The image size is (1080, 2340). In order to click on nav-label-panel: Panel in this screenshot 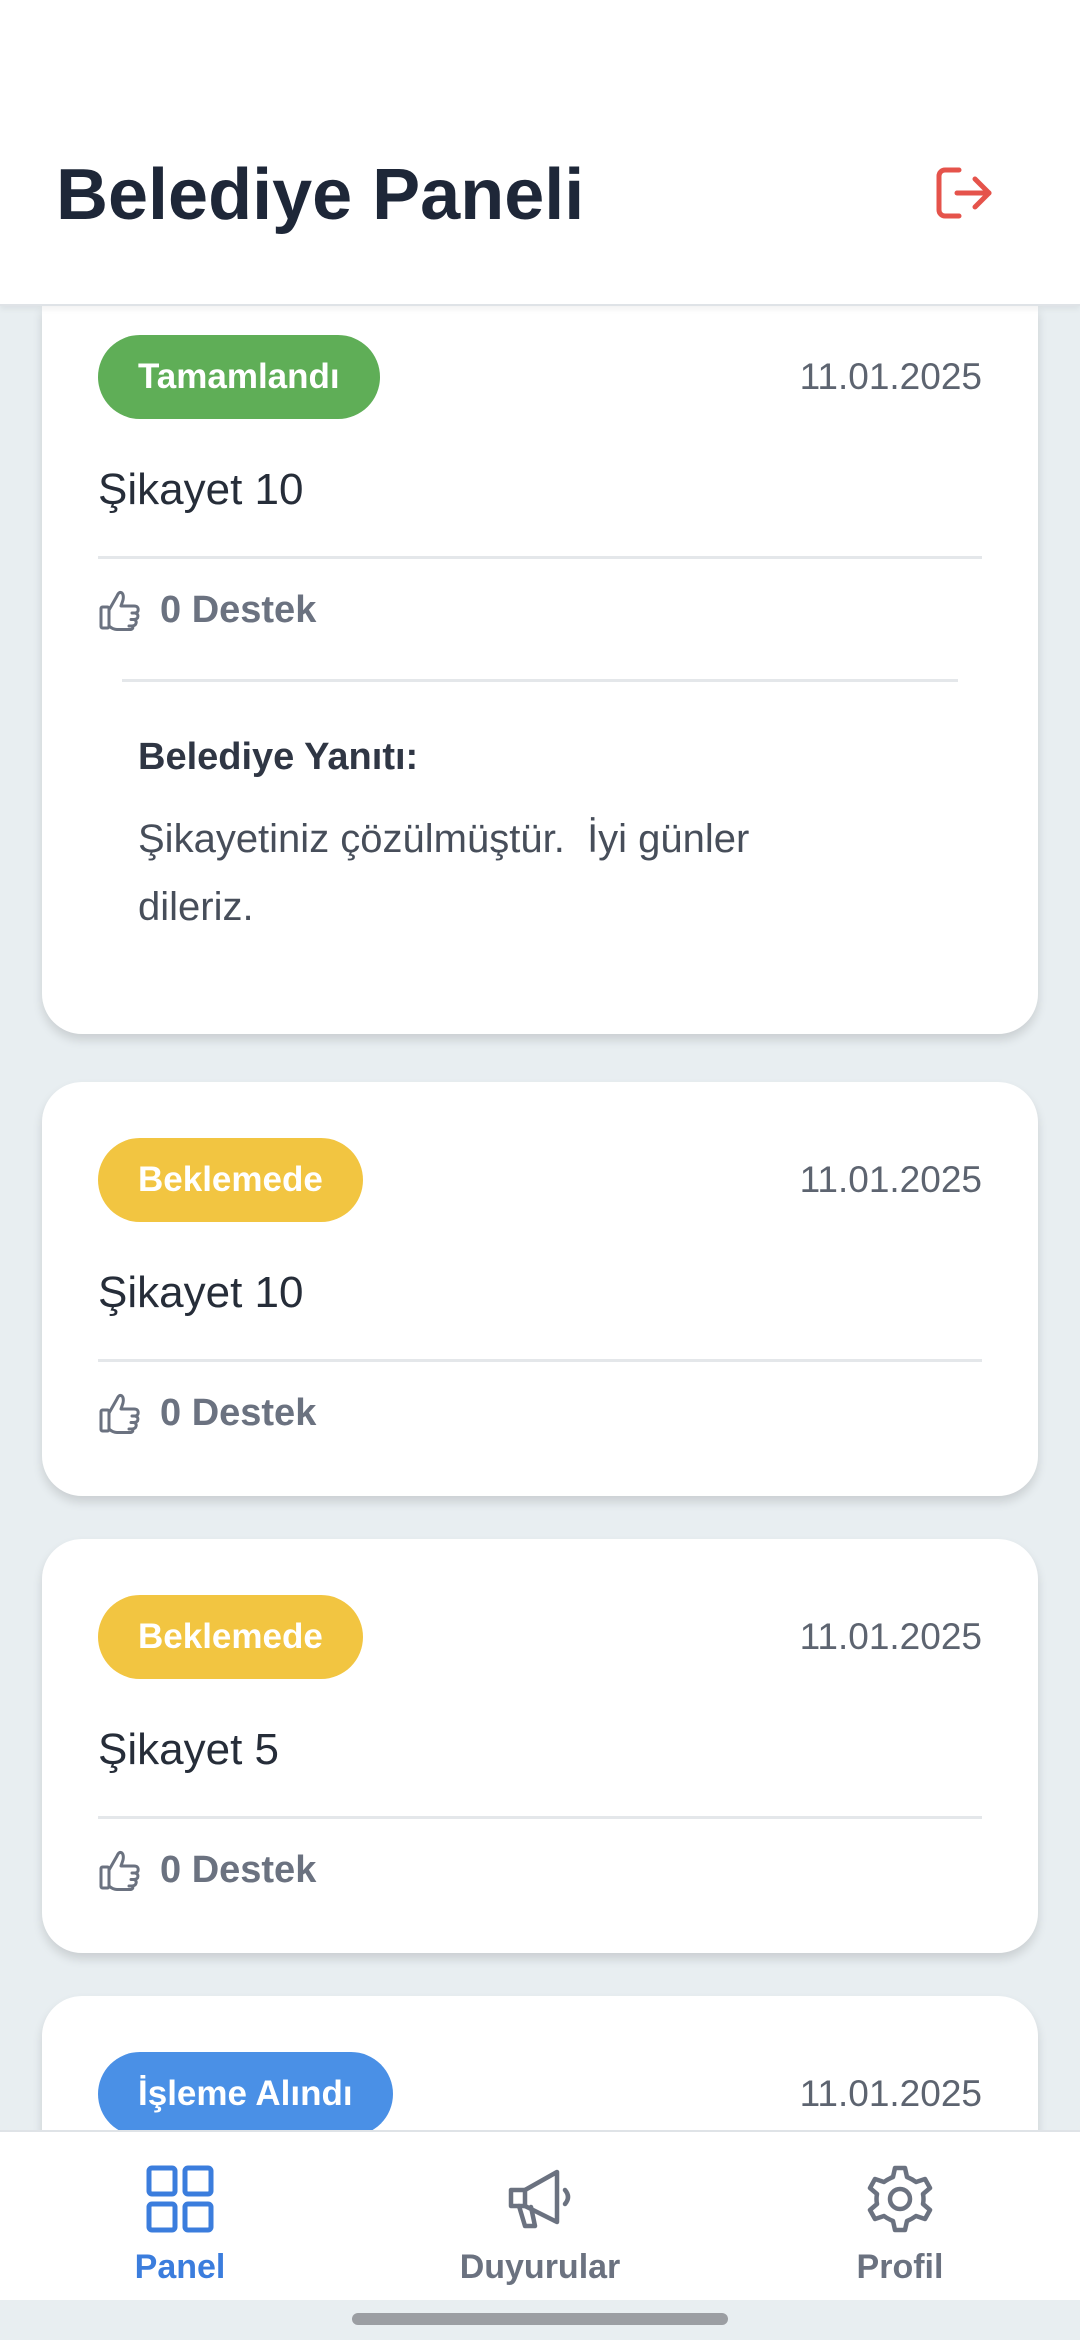, I will do `click(180, 2267)`.